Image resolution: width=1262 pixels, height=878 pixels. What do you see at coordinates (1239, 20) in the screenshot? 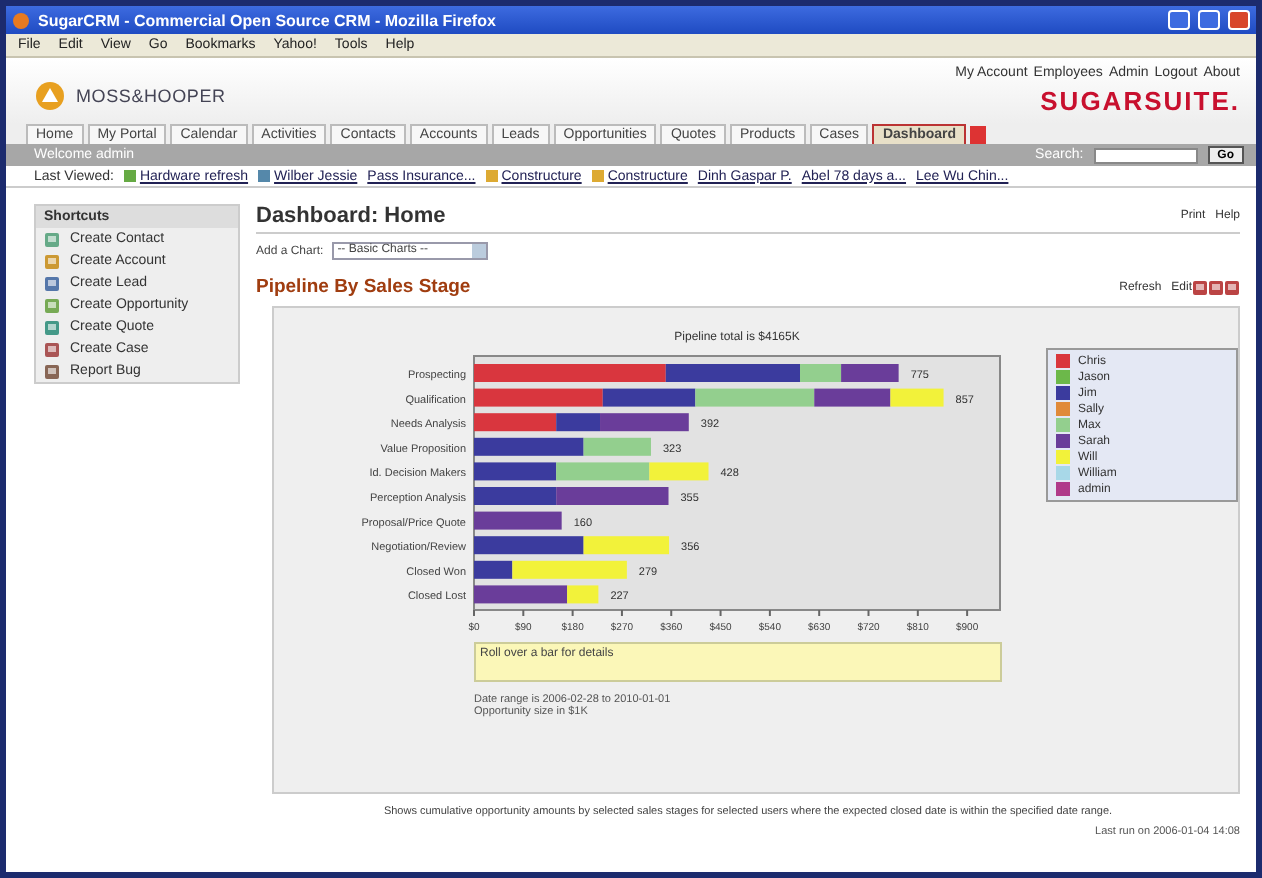
I see `close-button` at bounding box center [1239, 20].